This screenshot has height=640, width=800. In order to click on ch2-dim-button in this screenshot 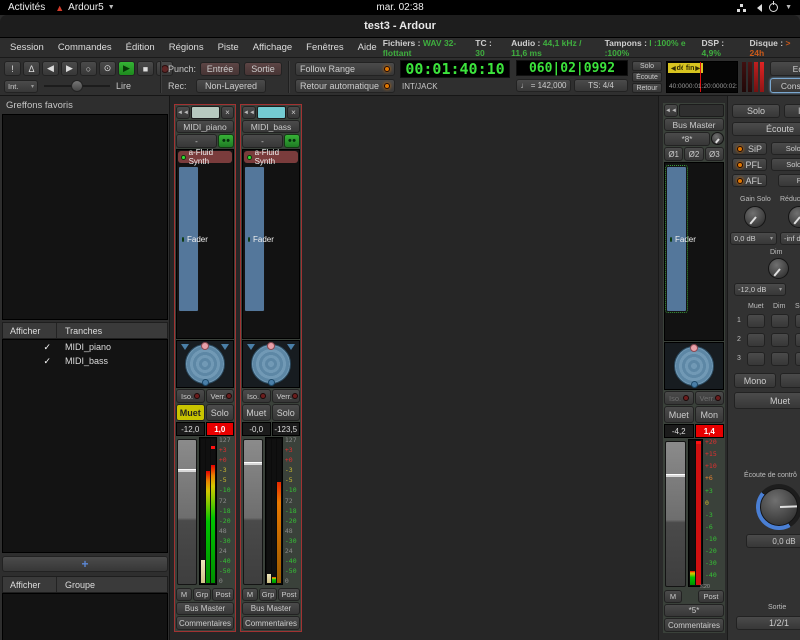, I will do `click(780, 340)`.